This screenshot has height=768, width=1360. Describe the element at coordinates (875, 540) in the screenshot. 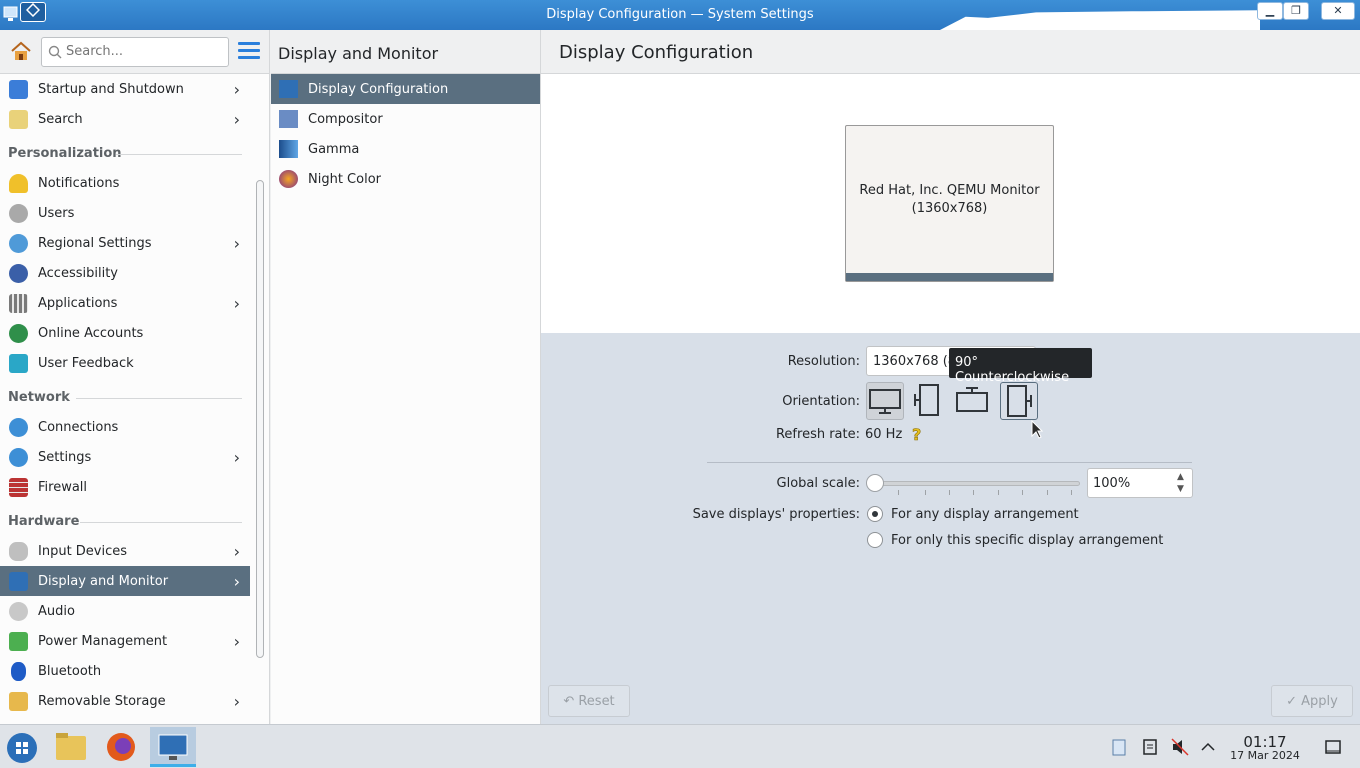

I see `radio-specific-arrangement` at that location.